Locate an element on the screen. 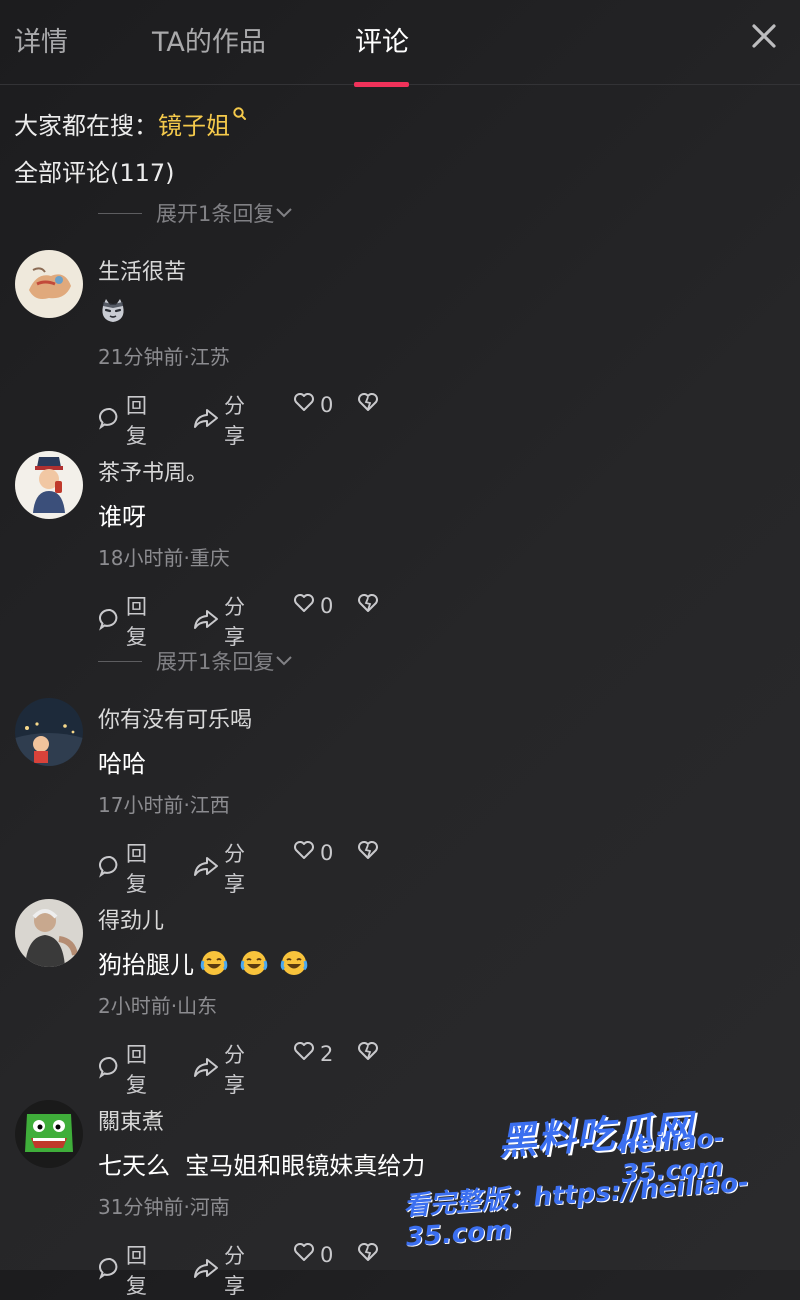  comment-username: 得劲儿 is located at coordinates (131, 919).